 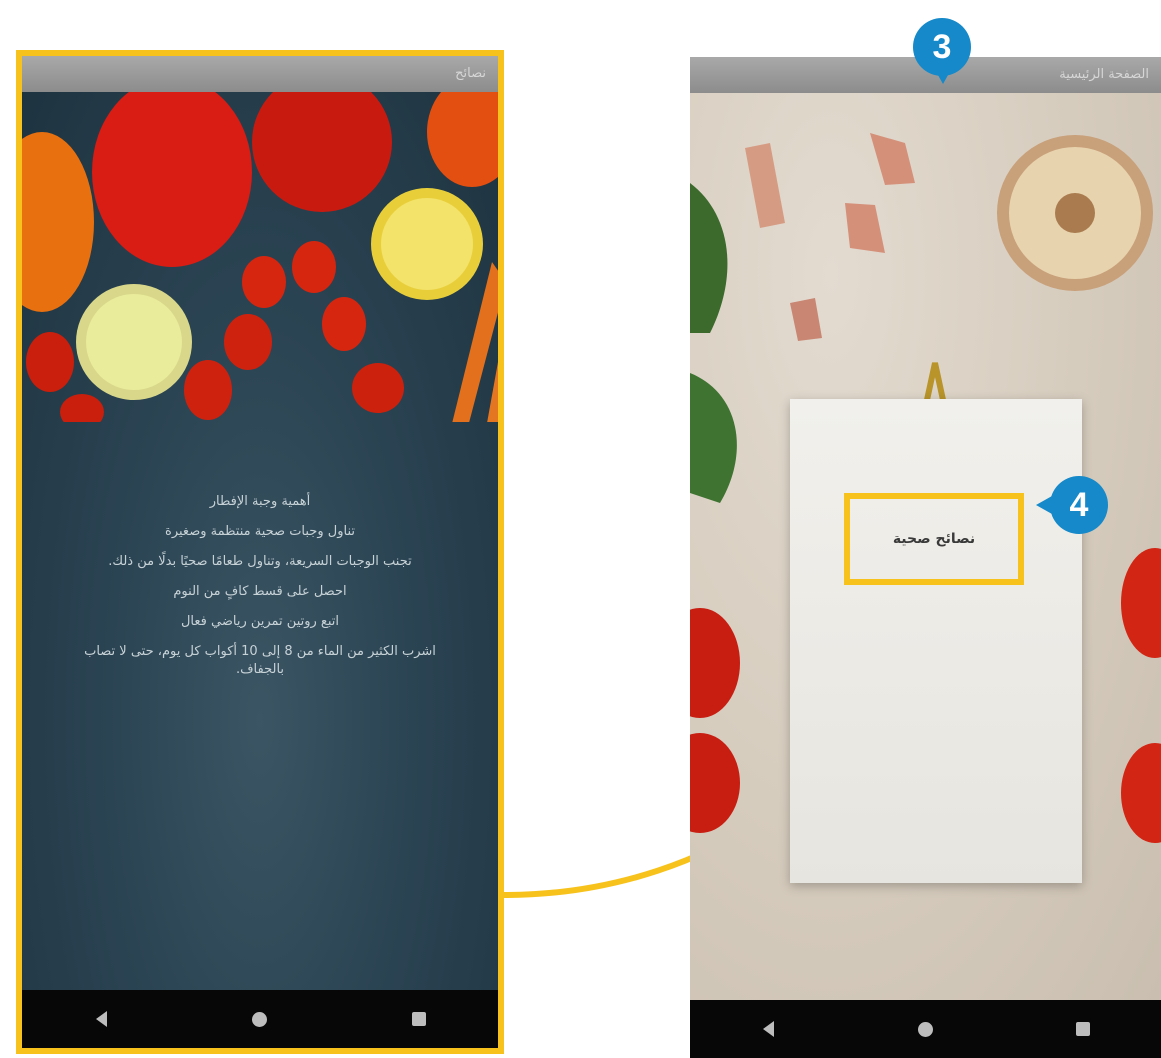 I want to click on tip-6-cont: بالجفاف., so click(x=260, y=669).